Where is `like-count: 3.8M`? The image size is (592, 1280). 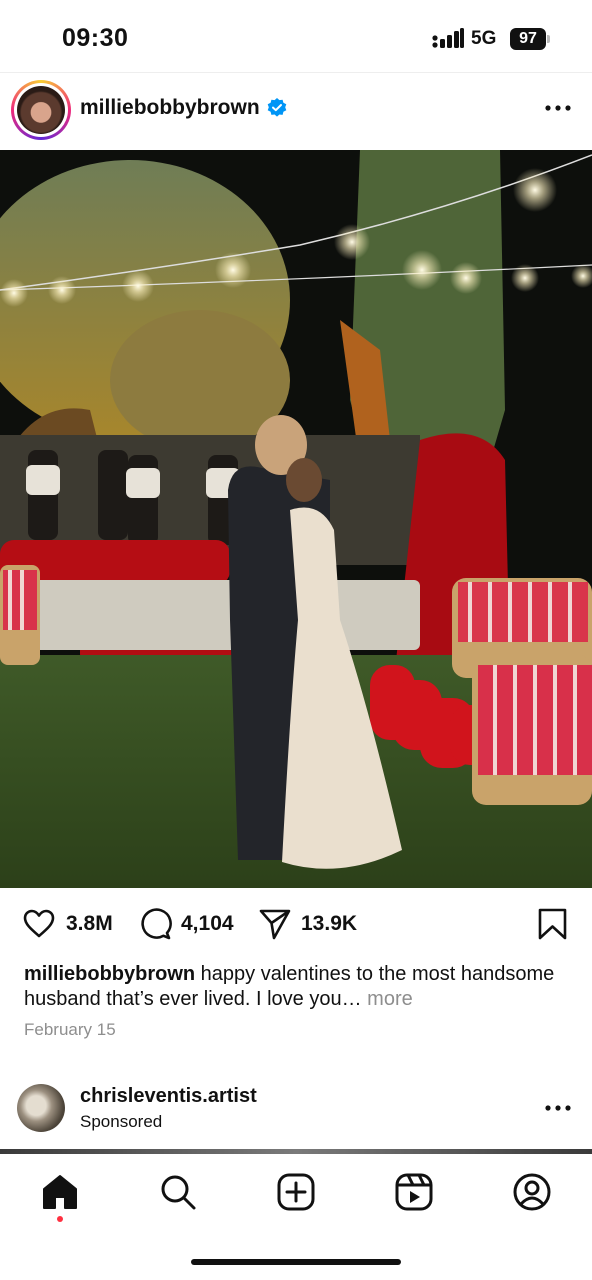
like-count: 3.8M is located at coordinates (89, 924).